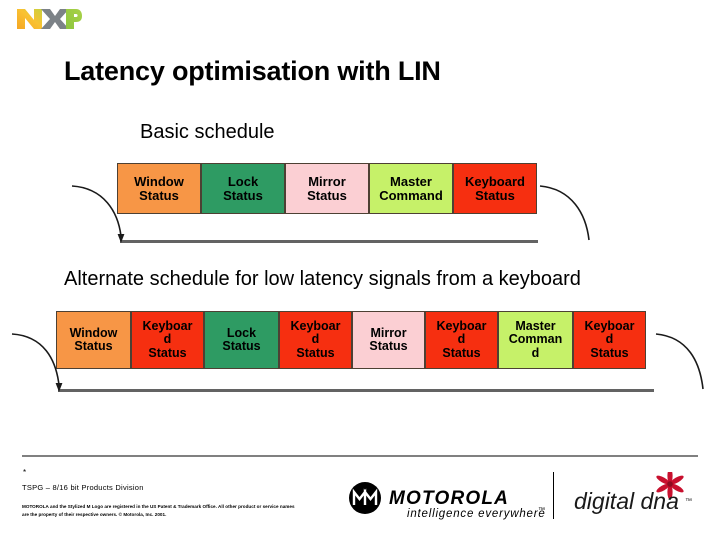  Describe the element at coordinates (679, 361) in the screenshot. I see `arrow-alternate-right` at that location.